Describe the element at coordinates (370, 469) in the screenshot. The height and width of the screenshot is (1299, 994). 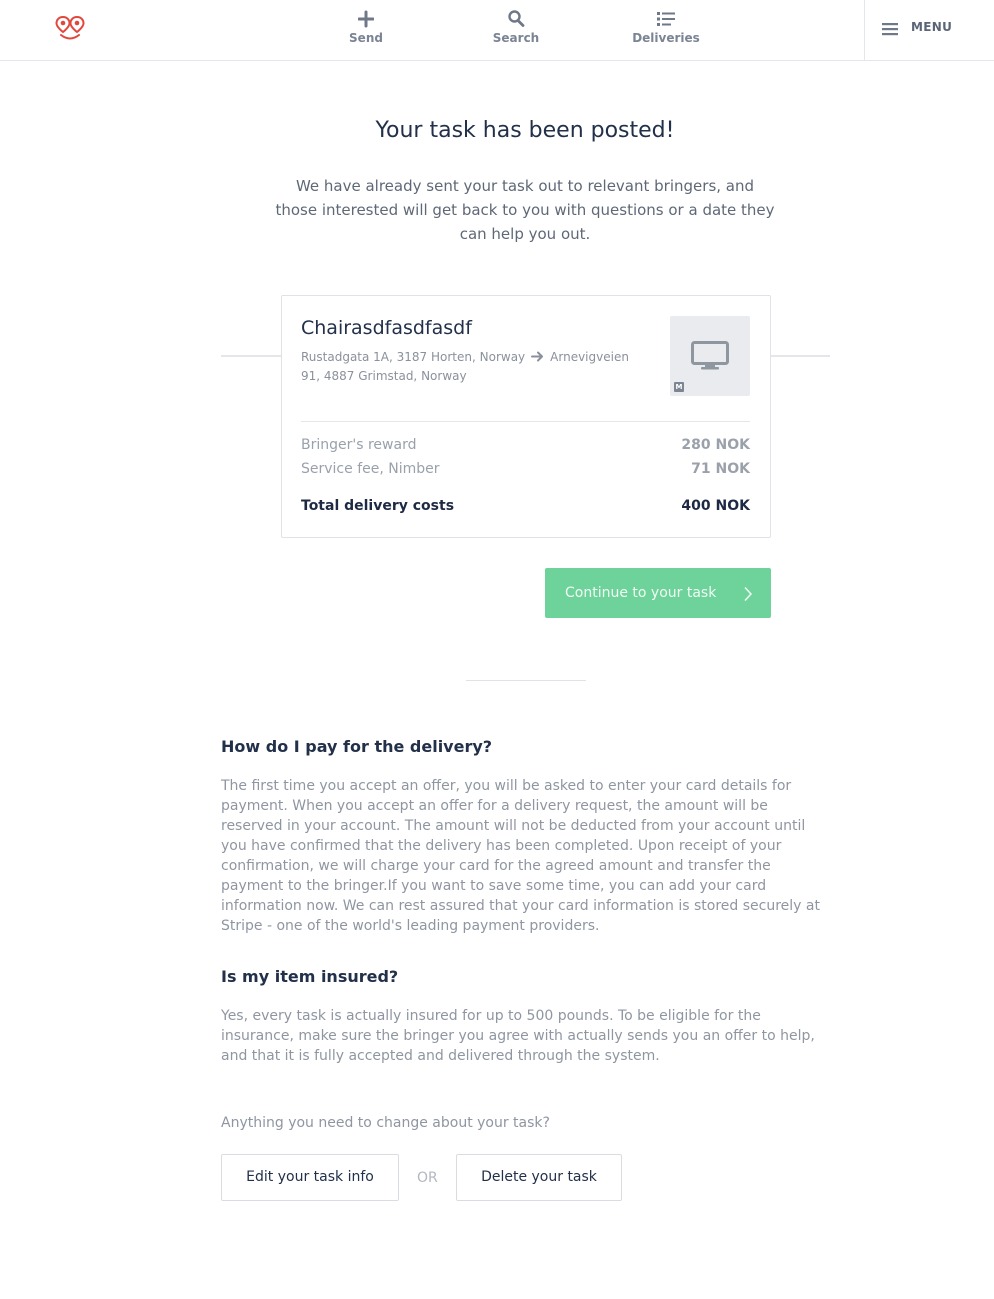
I see `fee-label: Service fee, Nimber` at that location.